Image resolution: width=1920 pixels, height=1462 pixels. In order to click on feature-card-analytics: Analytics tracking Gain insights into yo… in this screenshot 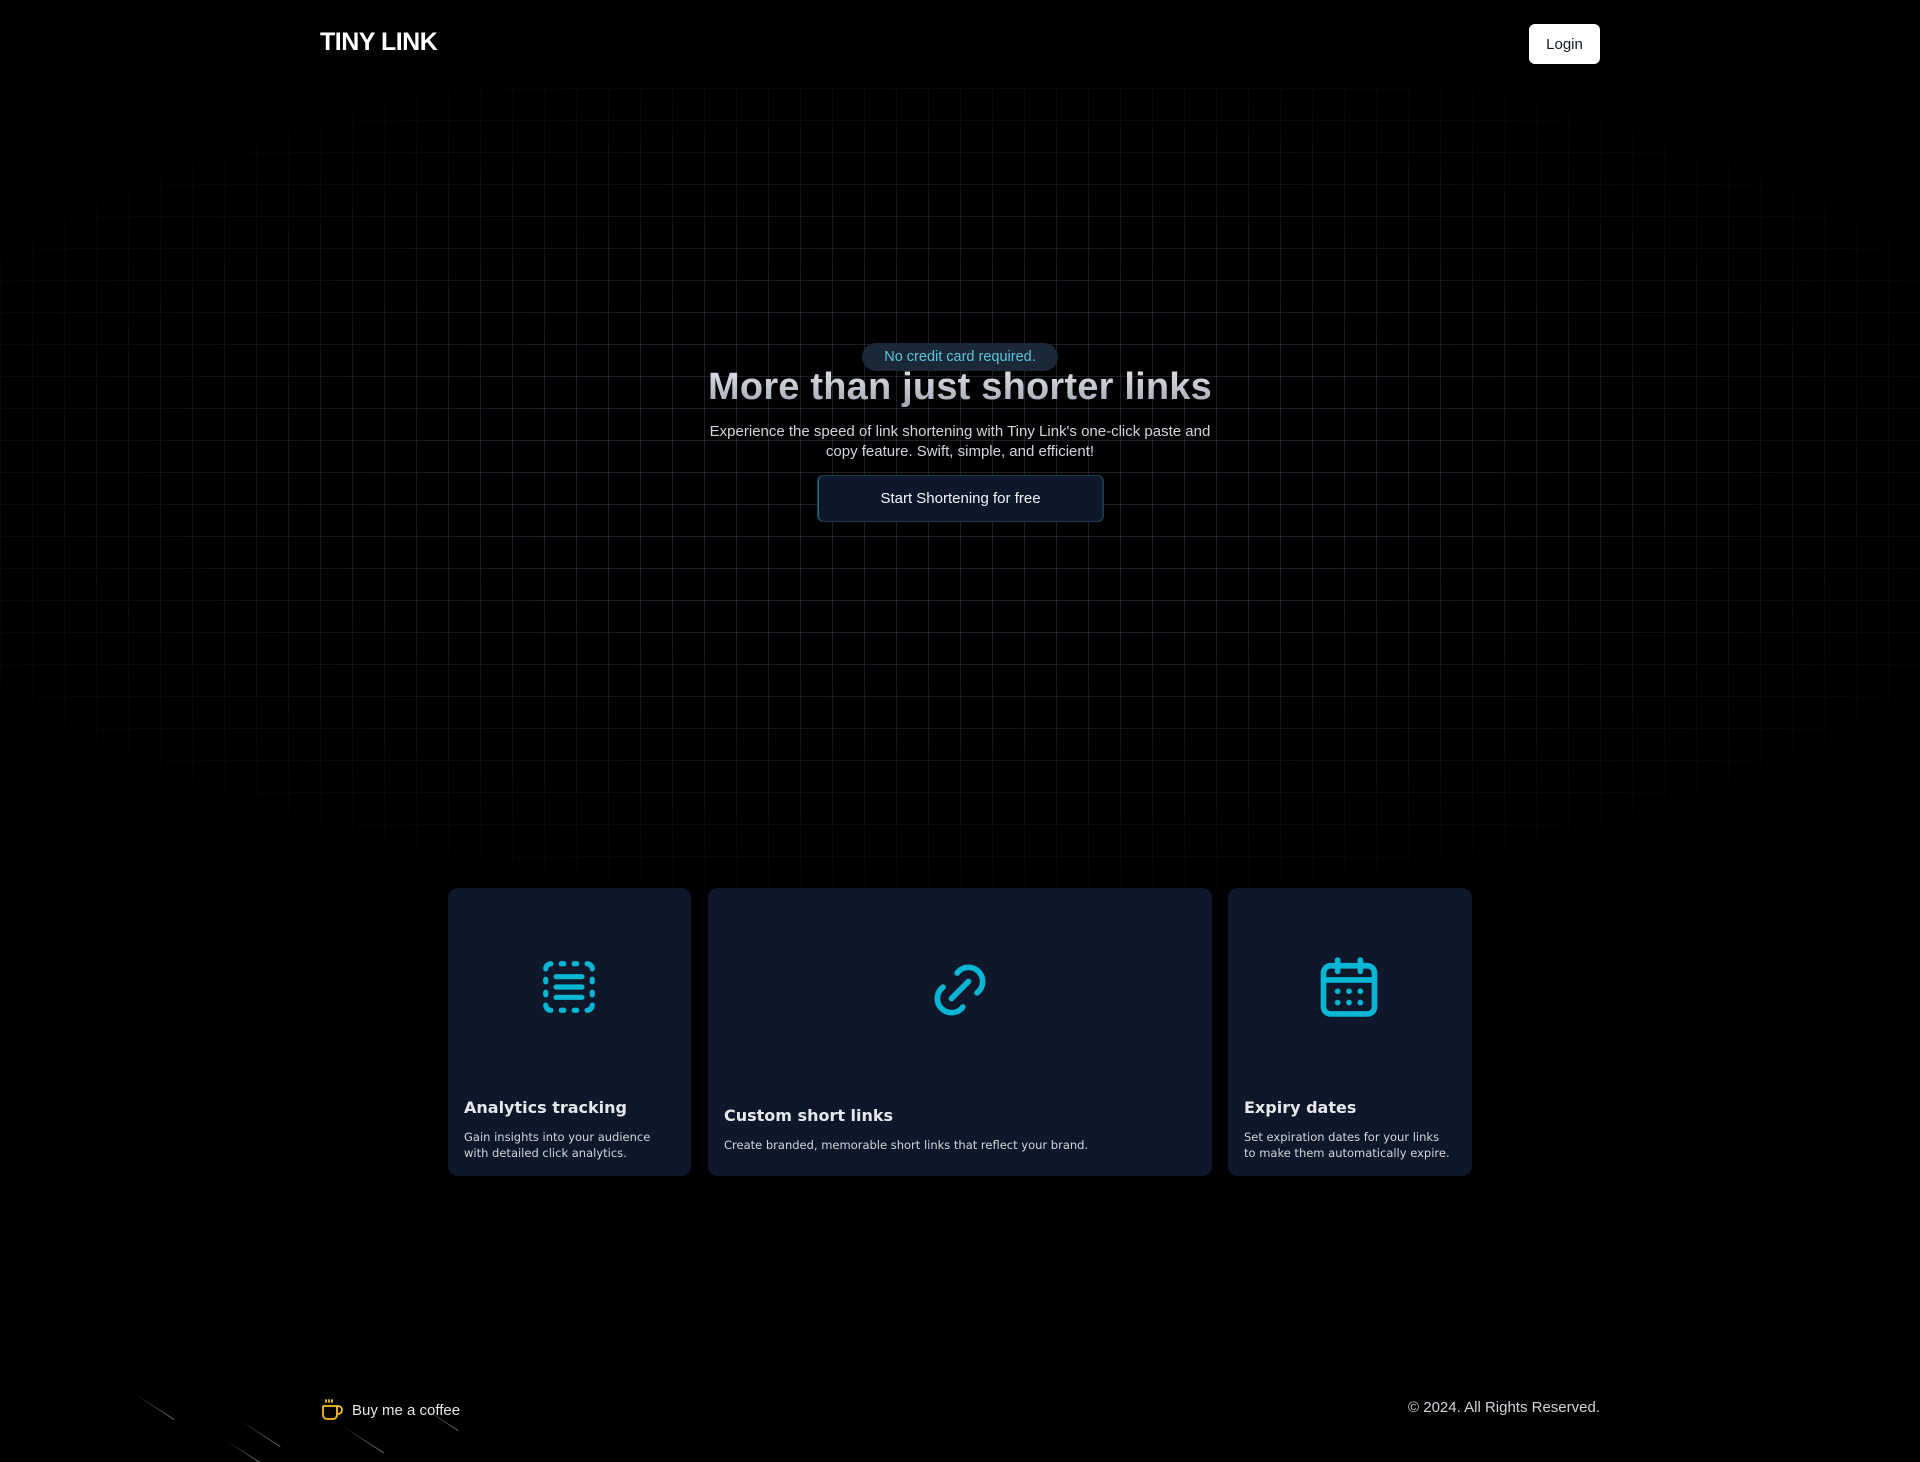, I will do `click(569, 1032)`.